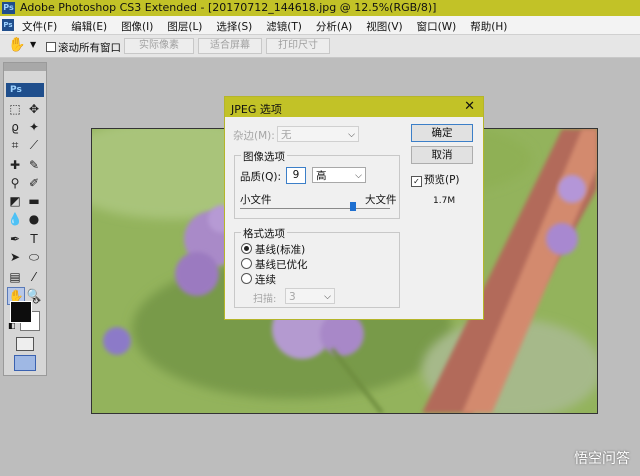  Describe the element at coordinates (256, 200) in the screenshot. I see `small-file-label: 小文件` at that location.